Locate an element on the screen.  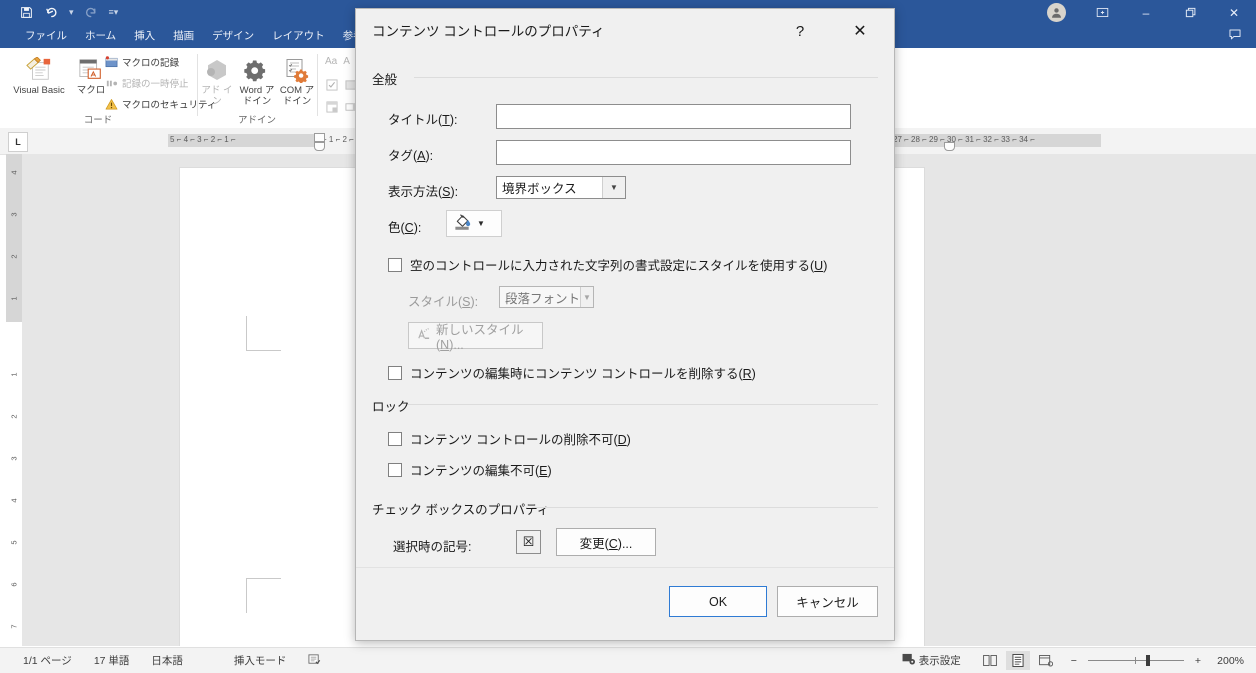
no-edit-label: コンテンツの編集不可(E) is located at coordinates (481, 471).